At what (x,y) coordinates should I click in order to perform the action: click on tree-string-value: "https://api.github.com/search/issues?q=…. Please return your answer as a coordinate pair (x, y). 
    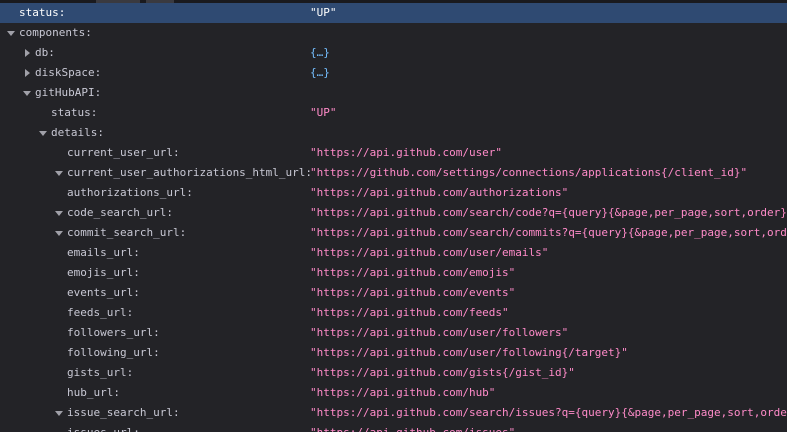
    Looking at the image, I should click on (548, 412).